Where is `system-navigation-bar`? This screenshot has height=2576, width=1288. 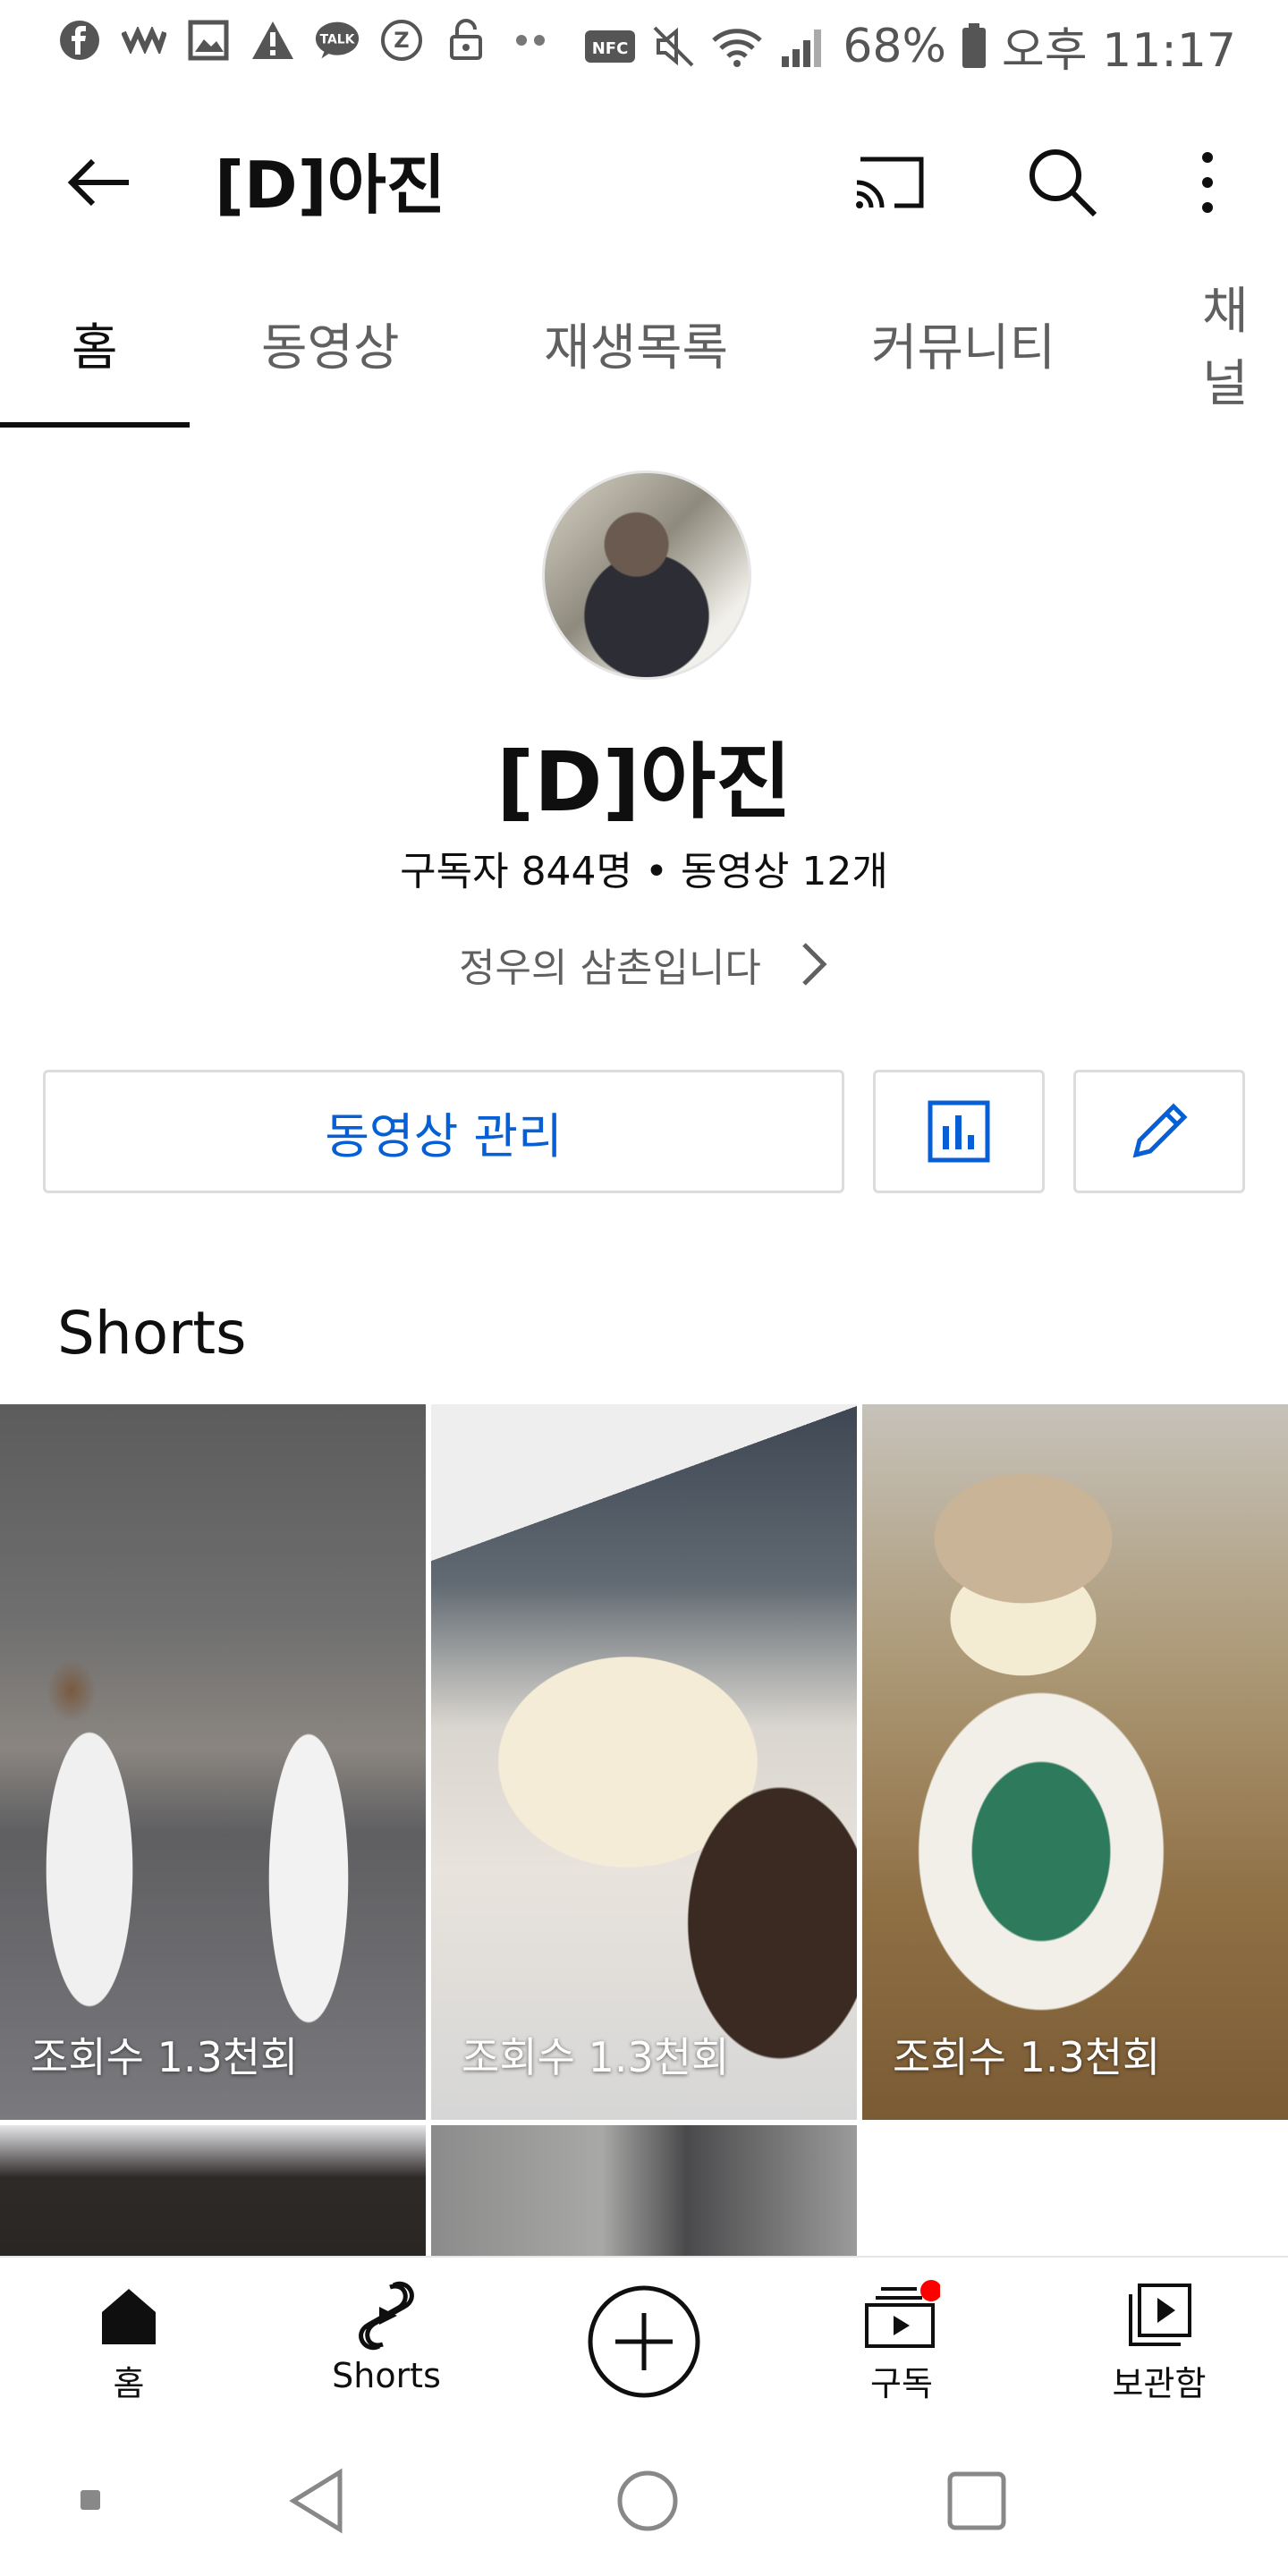
system-navigation-bar is located at coordinates (644, 2505).